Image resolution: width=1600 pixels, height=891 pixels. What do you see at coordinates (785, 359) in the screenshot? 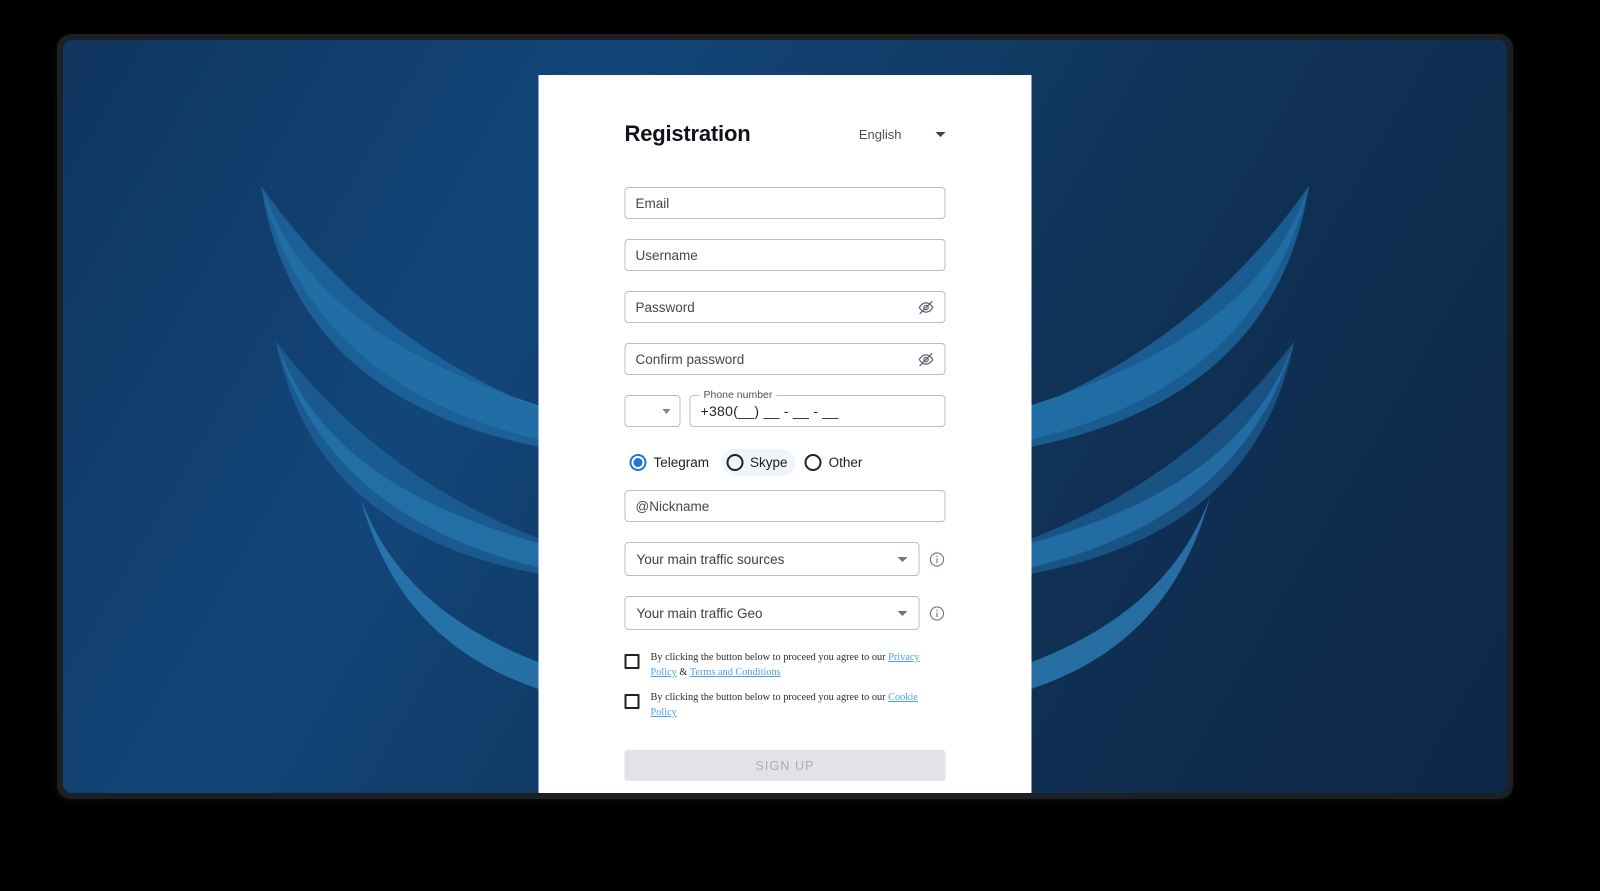
I see `confirm-password-field: Confirm password` at bounding box center [785, 359].